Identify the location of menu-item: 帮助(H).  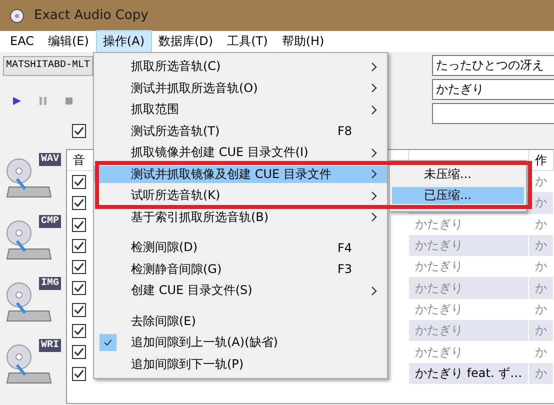
(303, 41).